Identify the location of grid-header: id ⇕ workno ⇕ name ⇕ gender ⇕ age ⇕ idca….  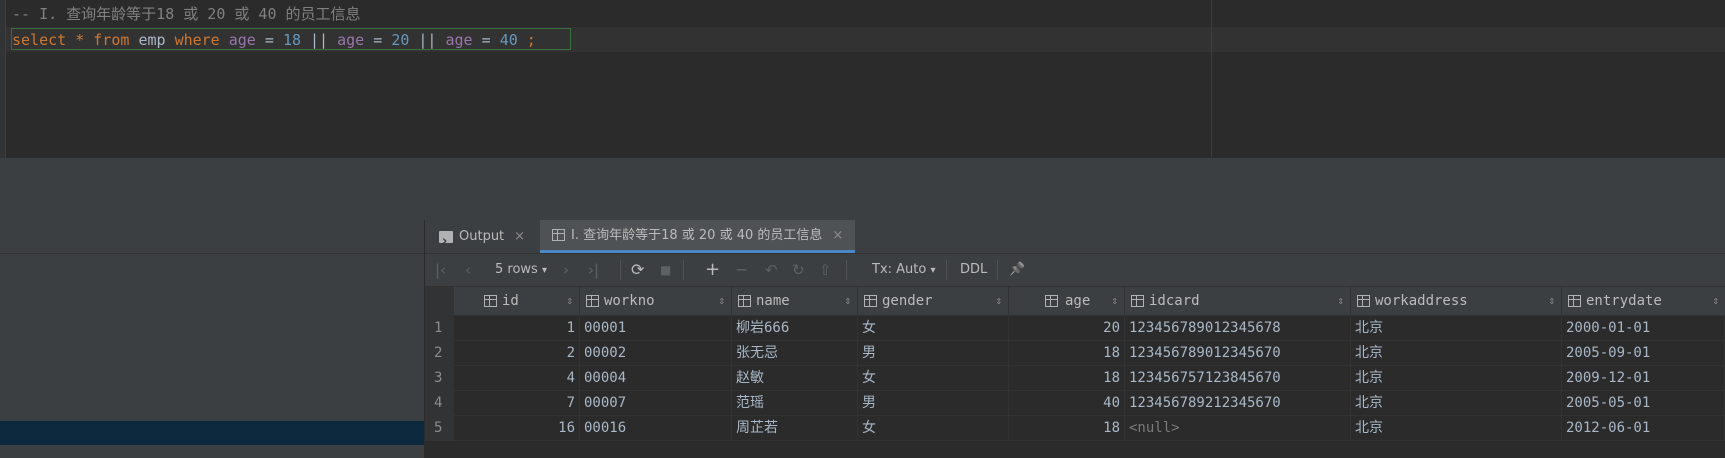
(1075, 301).